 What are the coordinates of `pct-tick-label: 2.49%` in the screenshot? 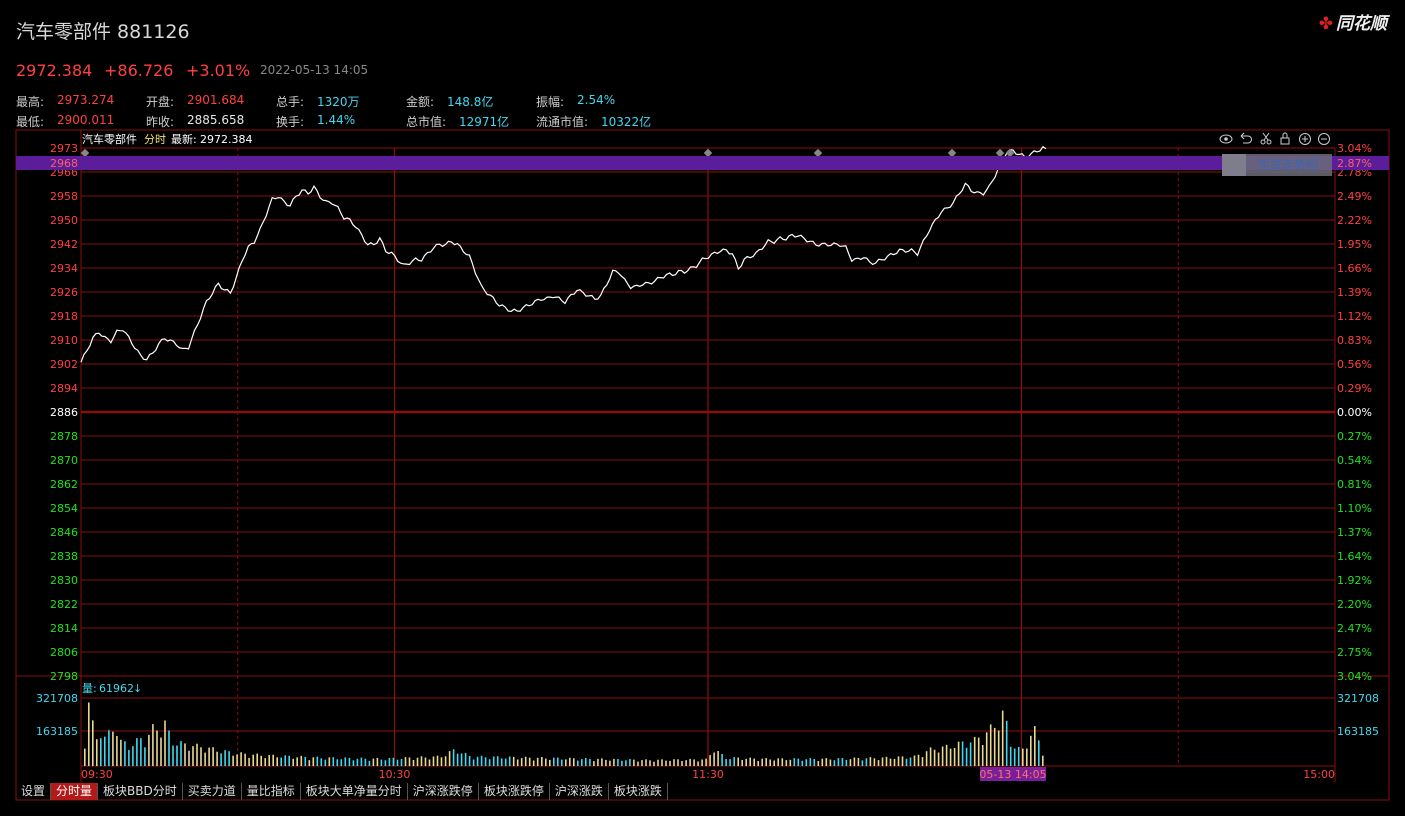 It's located at (1354, 196).